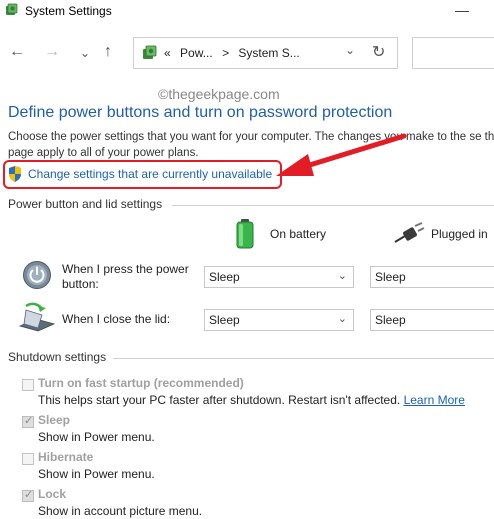 This screenshot has width=494, height=519. What do you see at coordinates (52, 52) in the screenshot?
I see `forward-arrow-icon: →` at bounding box center [52, 52].